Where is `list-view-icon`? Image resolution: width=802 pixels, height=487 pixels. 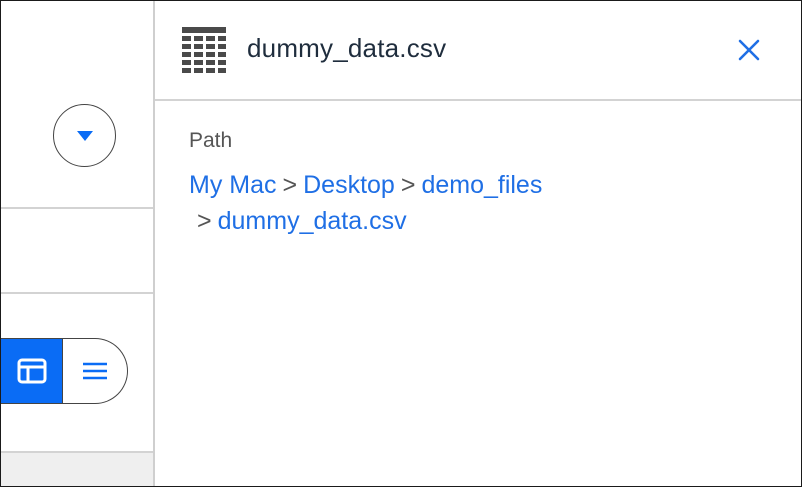
list-view-icon is located at coordinates (95, 371).